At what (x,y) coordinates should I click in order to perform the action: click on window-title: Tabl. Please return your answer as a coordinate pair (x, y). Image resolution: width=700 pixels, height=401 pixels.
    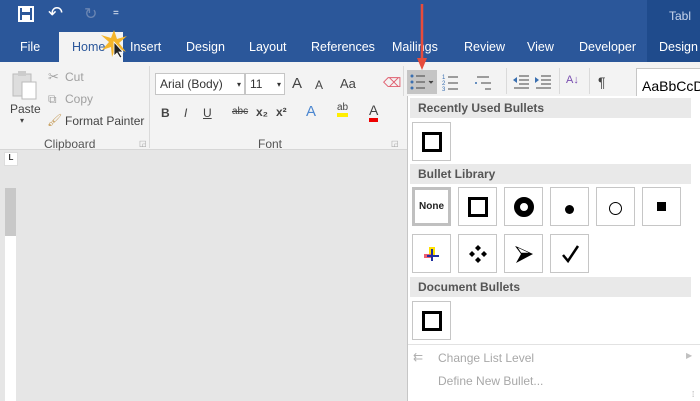
    Looking at the image, I should click on (680, 16).